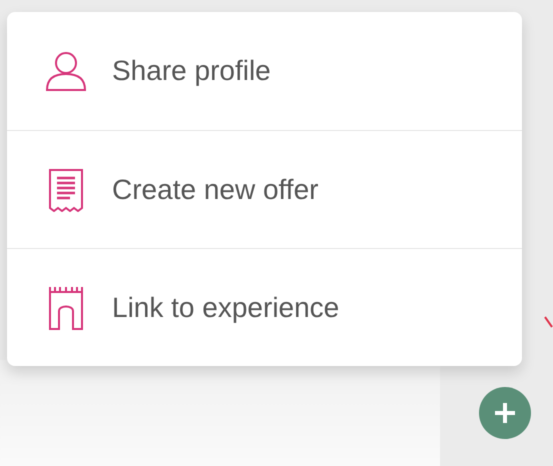 The image size is (553, 466). I want to click on receipt-icon, so click(66, 190).